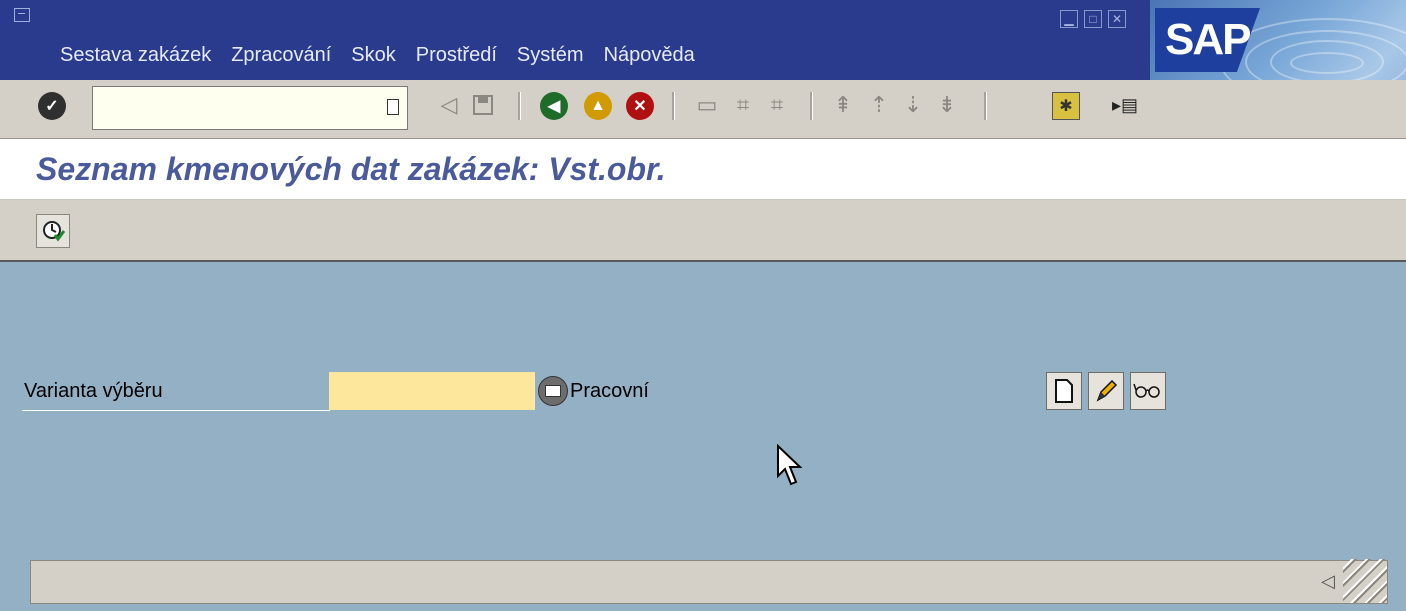 The image size is (1406, 611). I want to click on change-variant-button, so click(1106, 391).